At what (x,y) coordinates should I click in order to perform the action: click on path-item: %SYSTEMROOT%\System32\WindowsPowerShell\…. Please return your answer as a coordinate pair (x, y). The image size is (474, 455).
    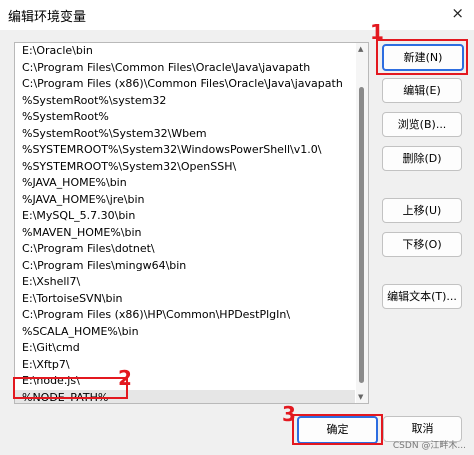
    Looking at the image, I should click on (185, 150).